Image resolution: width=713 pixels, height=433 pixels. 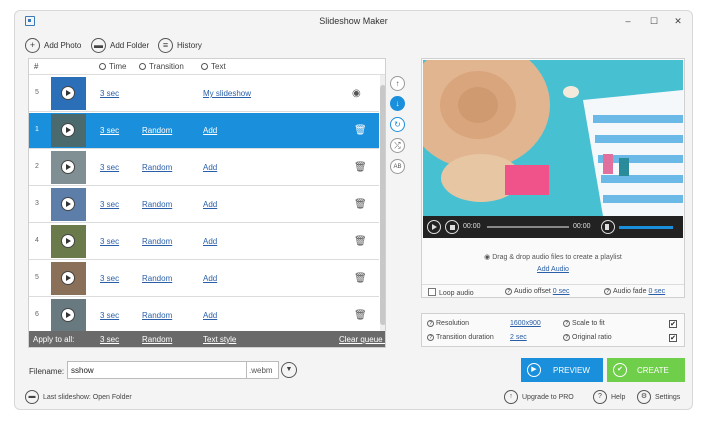 What do you see at coordinates (656, 291) in the screenshot?
I see `audio-fade-link: 0 sec` at bounding box center [656, 291].